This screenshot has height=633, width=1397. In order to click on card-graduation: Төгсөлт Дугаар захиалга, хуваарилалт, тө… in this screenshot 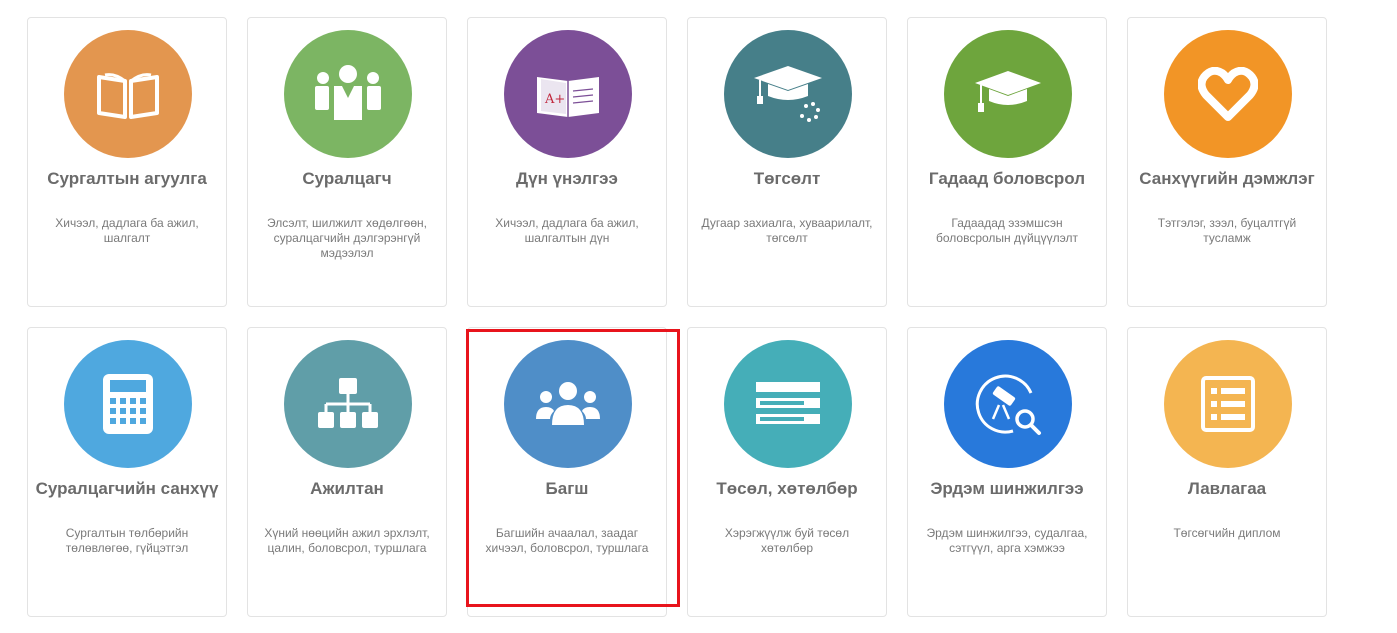, I will do `click(787, 162)`.